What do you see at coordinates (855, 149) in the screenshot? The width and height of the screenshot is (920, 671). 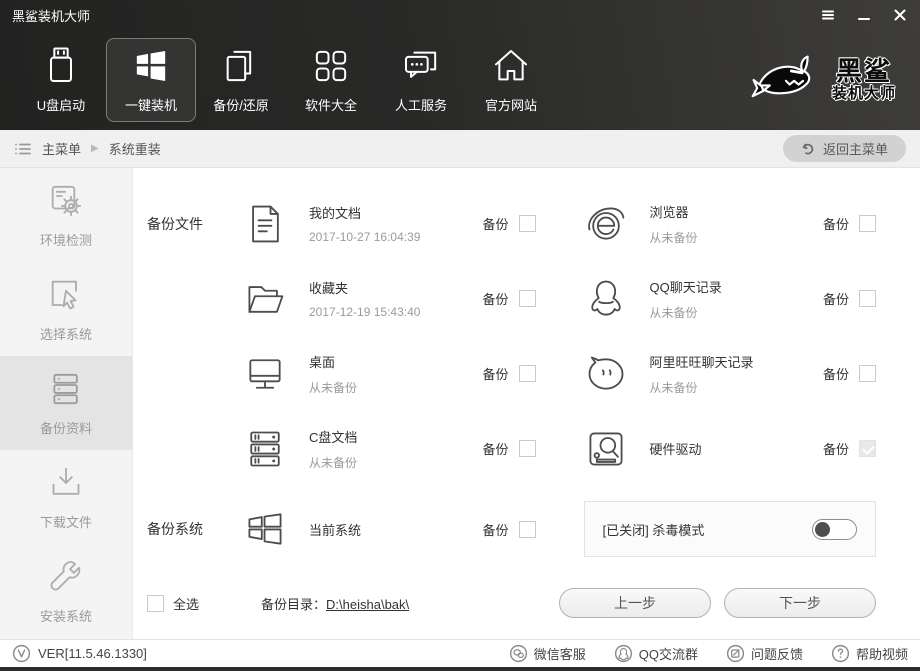 I see `back-button-label: 返回主菜单` at bounding box center [855, 149].